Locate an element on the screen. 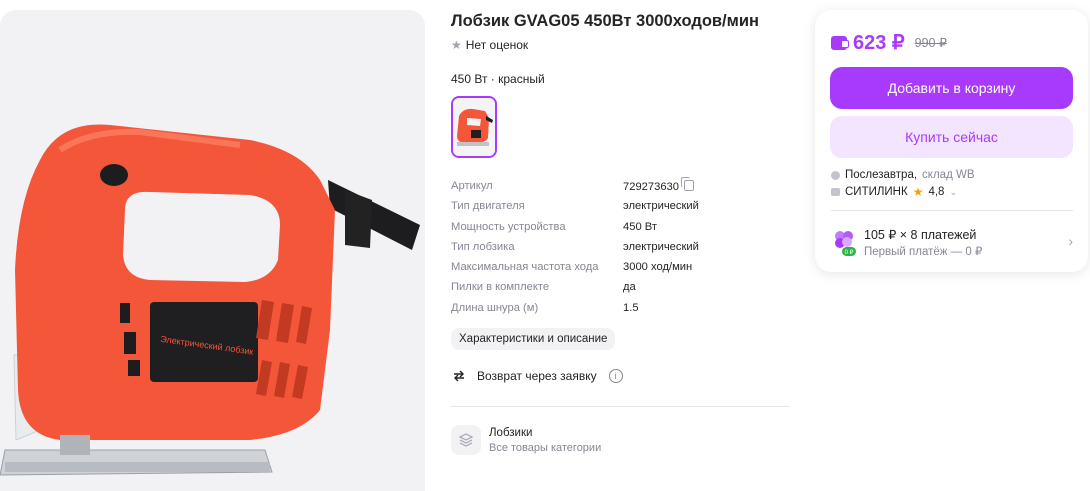 The width and height of the screenshot is (1090, 491). spec-name: Тип лобзика is located at coordinates (483, 246).